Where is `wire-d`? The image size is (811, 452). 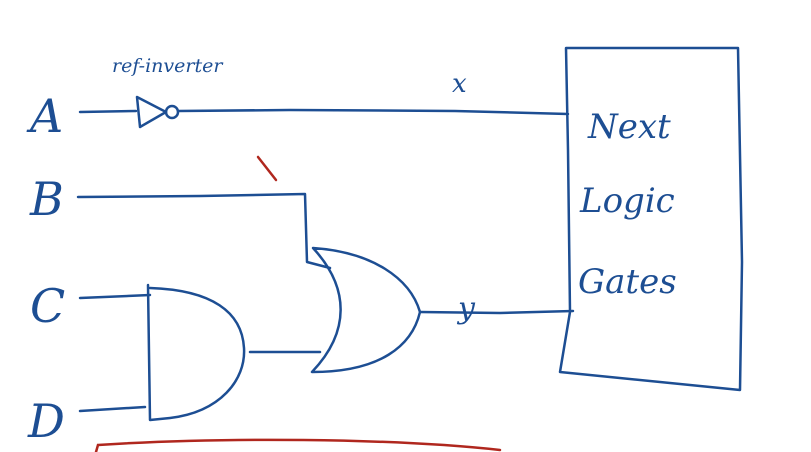 wire-d is located at coordinates (112, 409).